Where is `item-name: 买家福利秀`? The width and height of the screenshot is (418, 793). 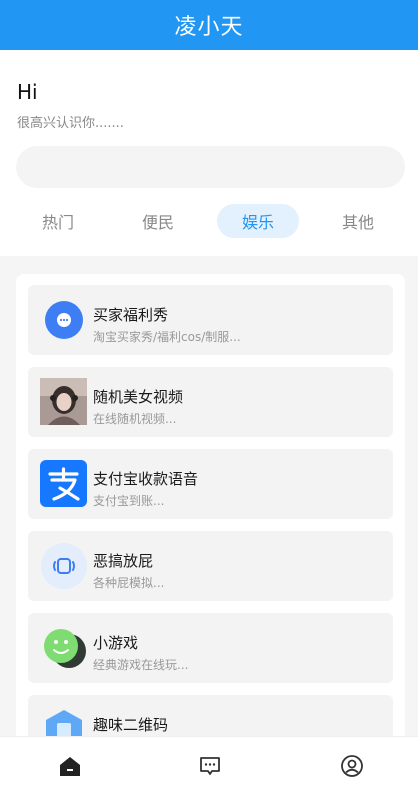 item-name: 买家福利秀 is located at coordinates (131, 315).